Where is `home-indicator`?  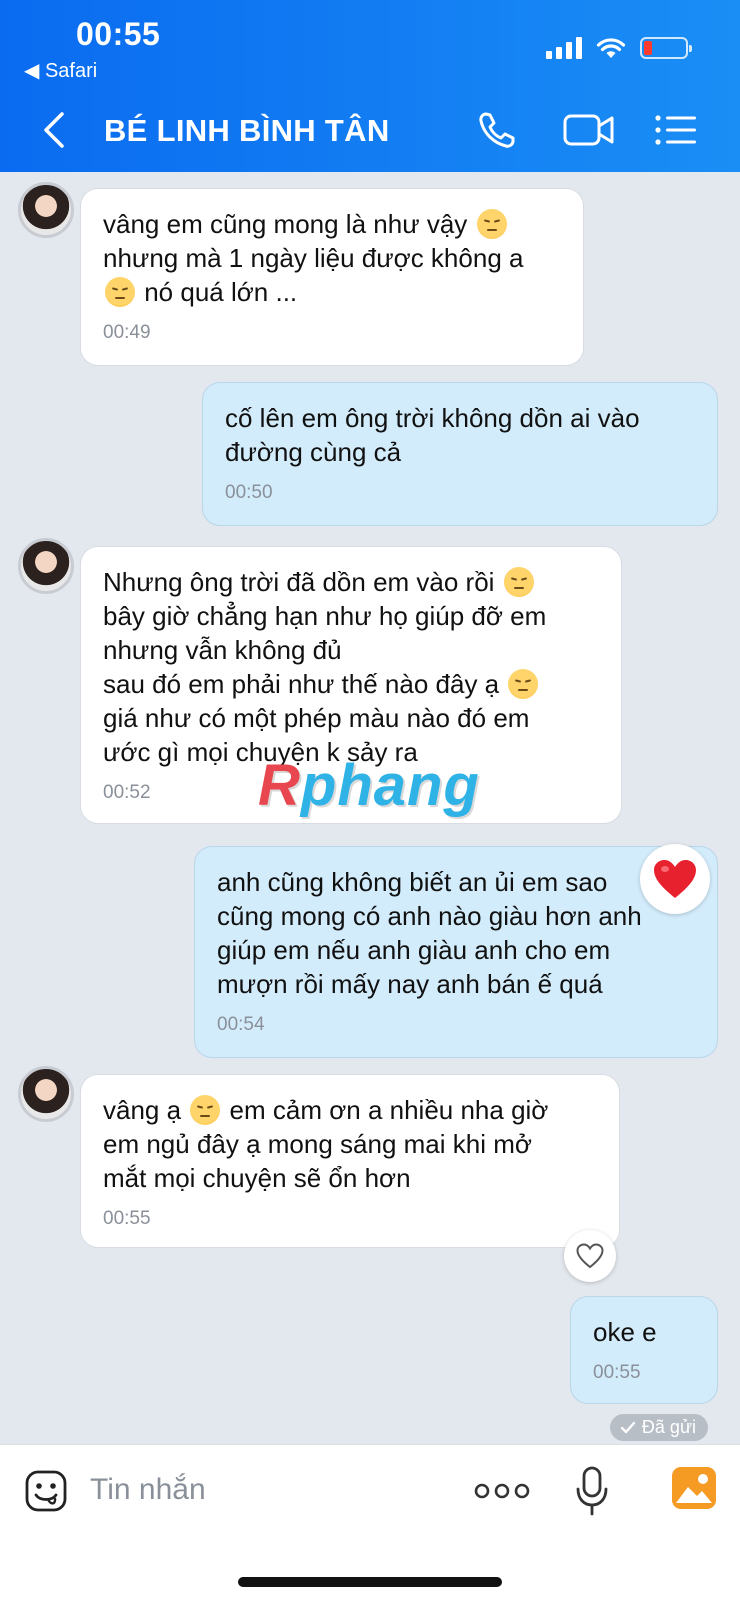
home-indicator is located at coordinates (370, 1582).